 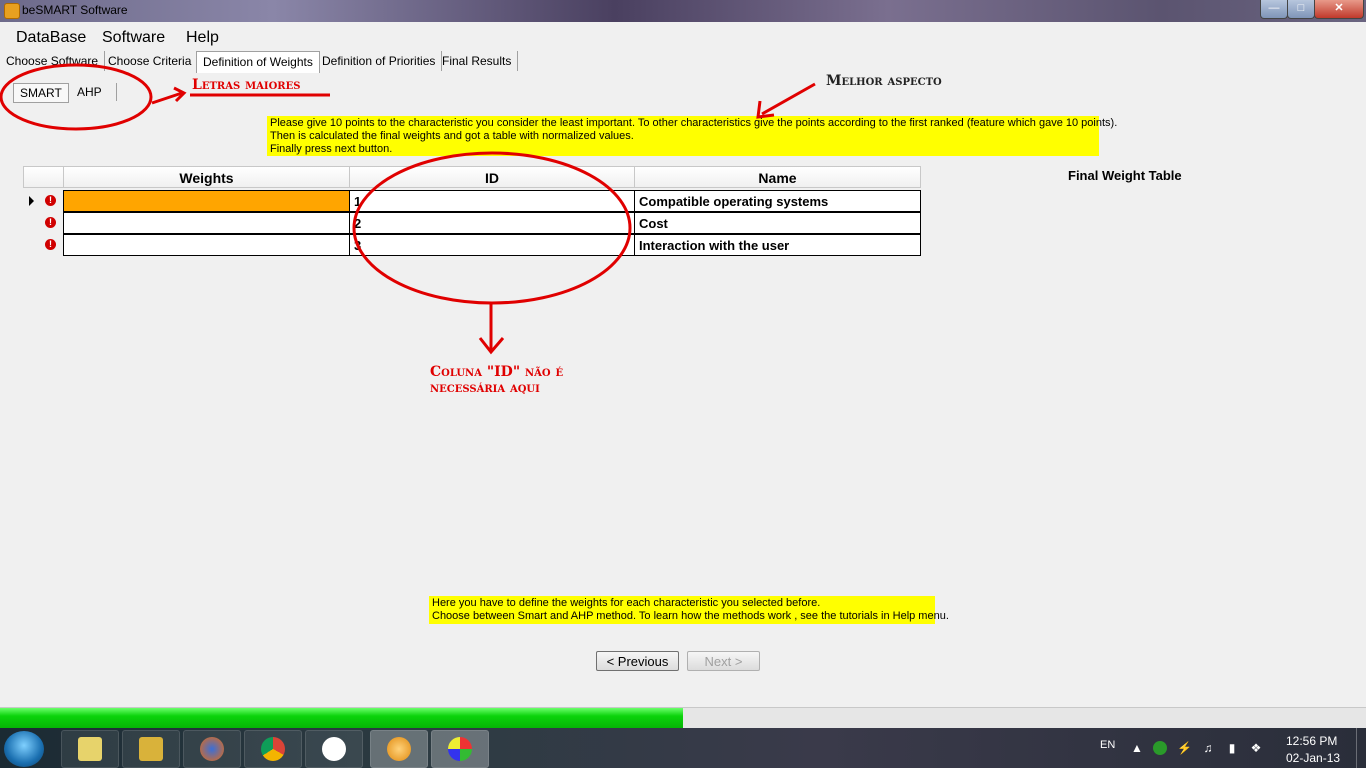 I want to click on fox-icon, so click(x=334, y=749).